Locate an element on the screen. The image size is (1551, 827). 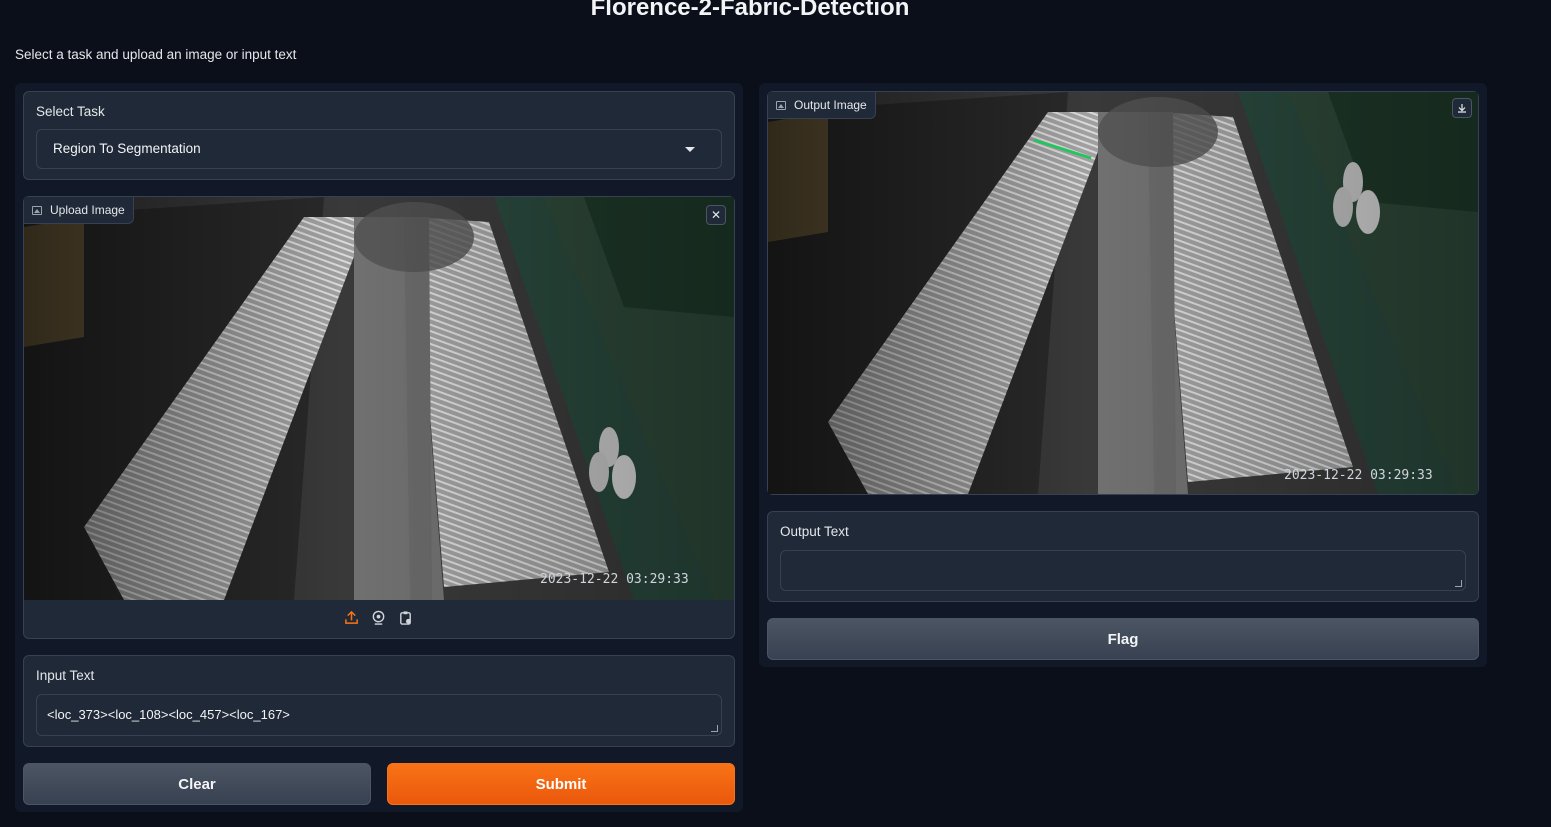
upload-image-timestamp: 2023-12-22 03:29:33 is located at coordinates (614, 579).